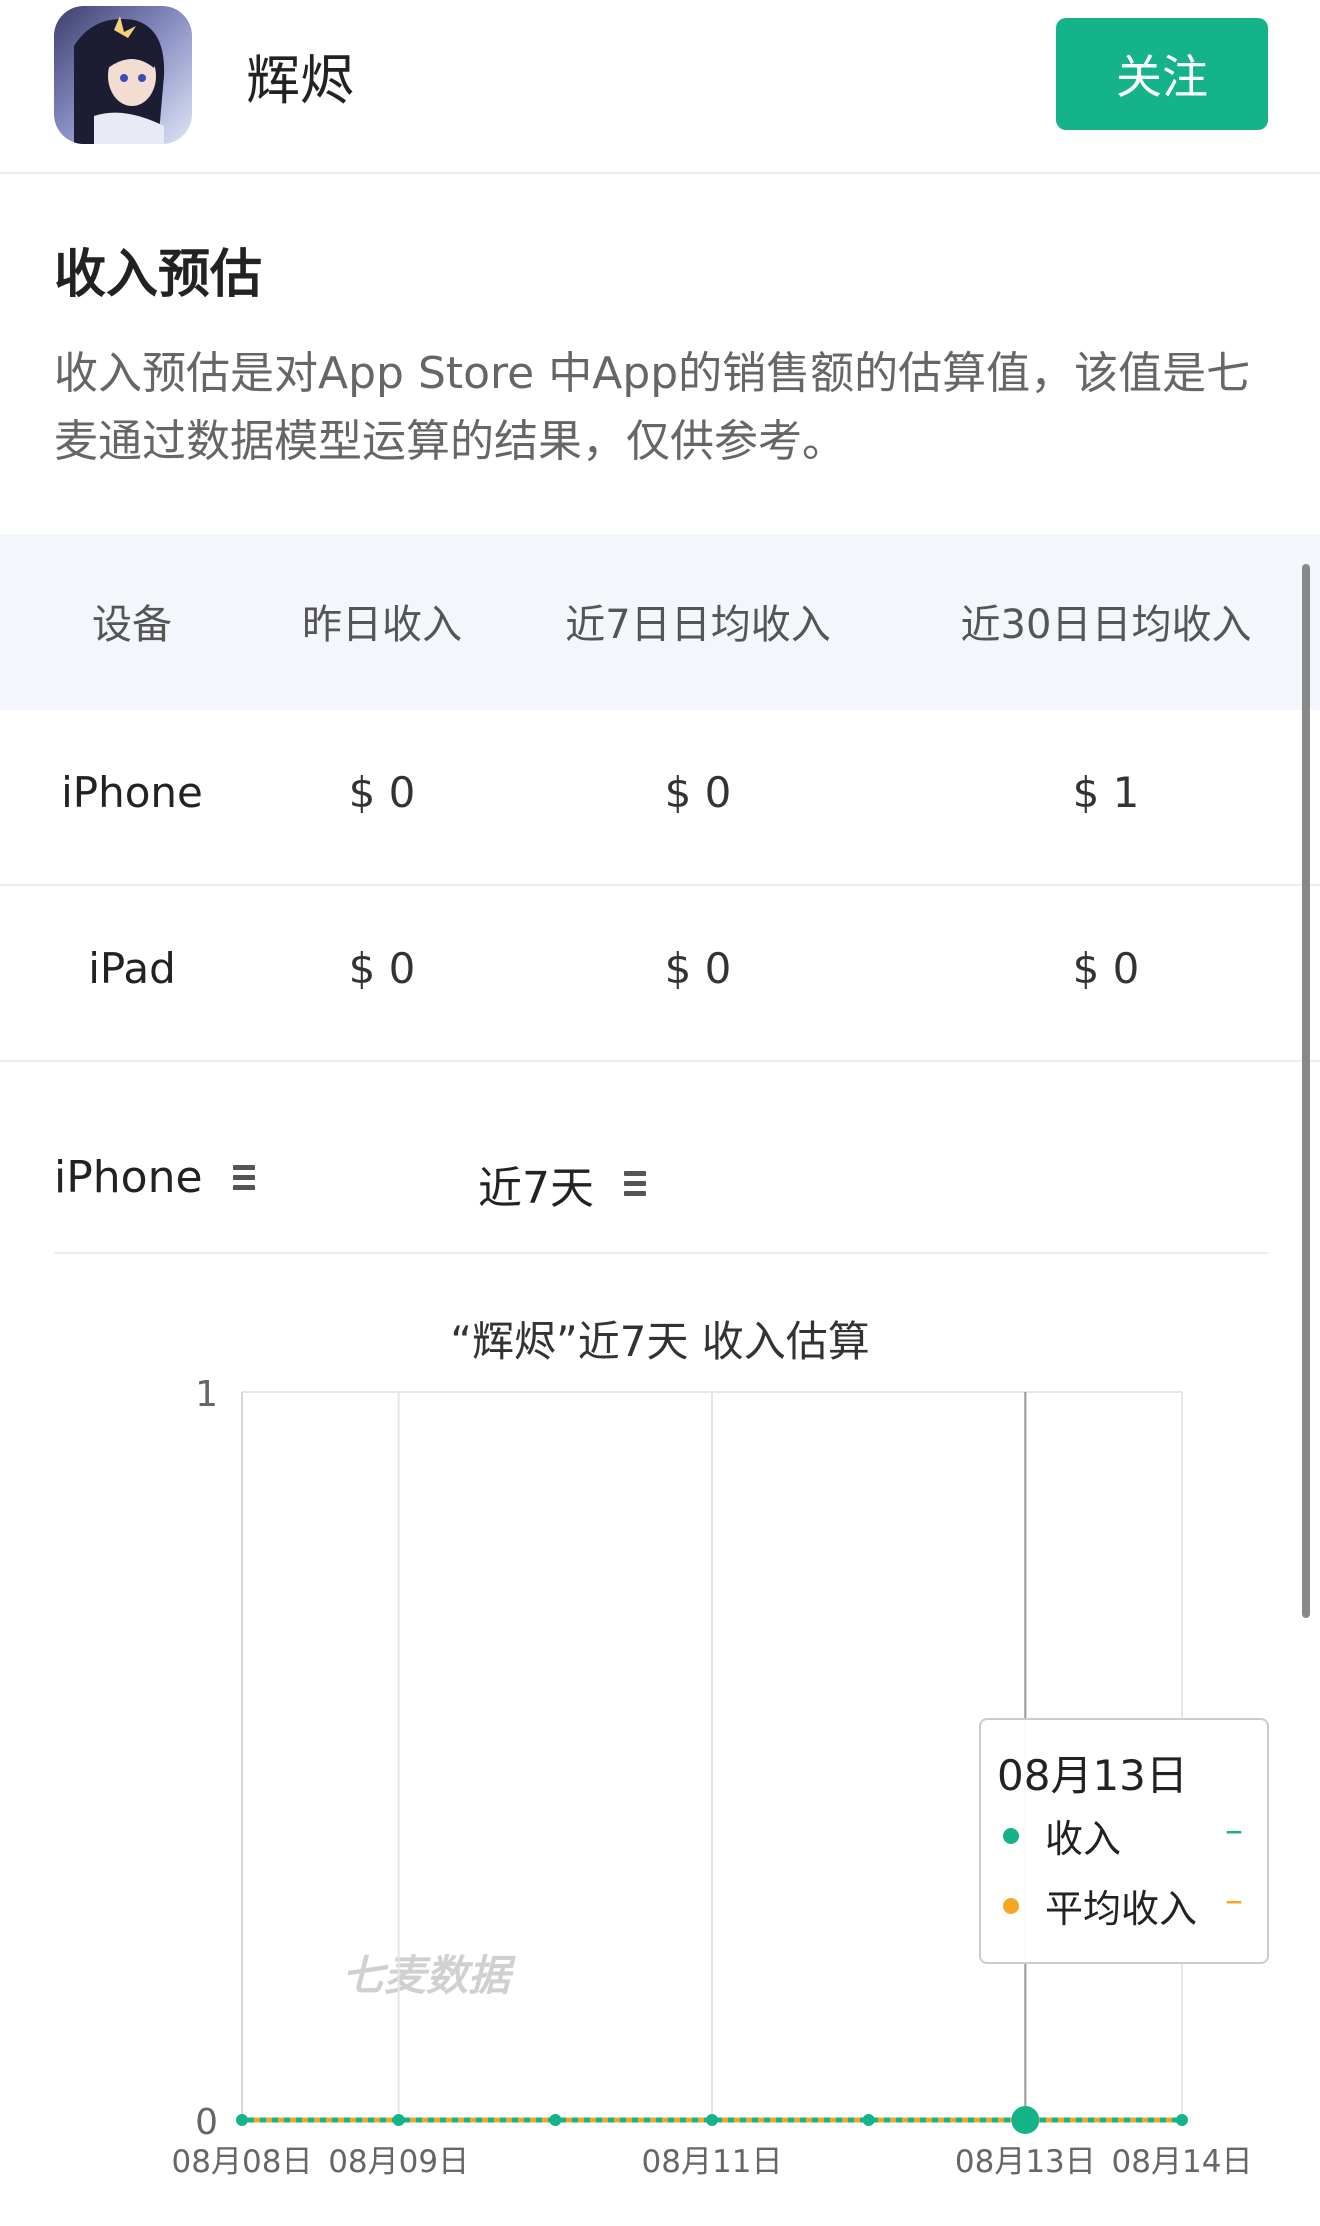  I want to click on chart-watermark: 七麦数据, so click(429, 1975).